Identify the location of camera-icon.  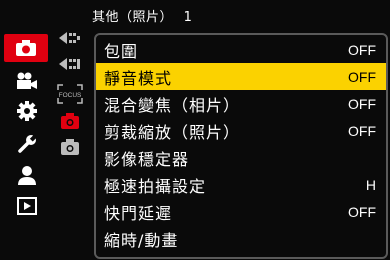
(26, 48).